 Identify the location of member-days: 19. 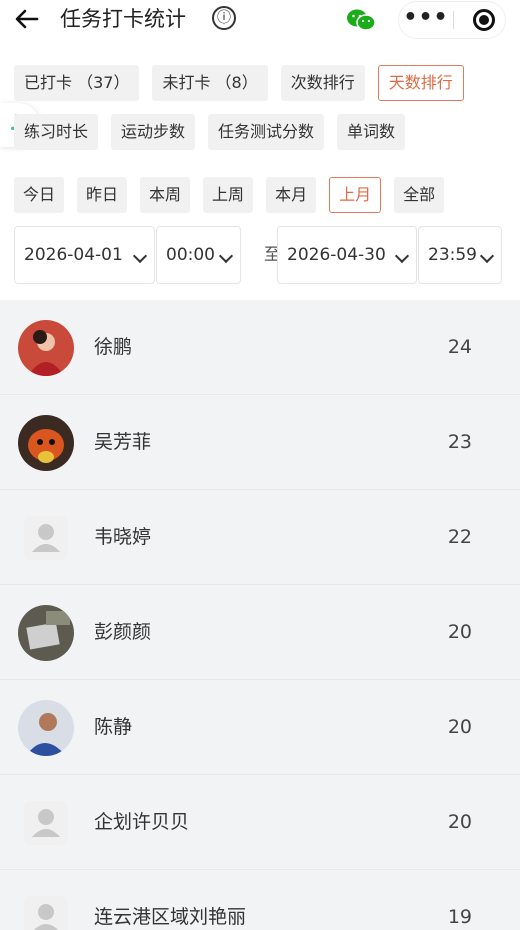
(459, 917).